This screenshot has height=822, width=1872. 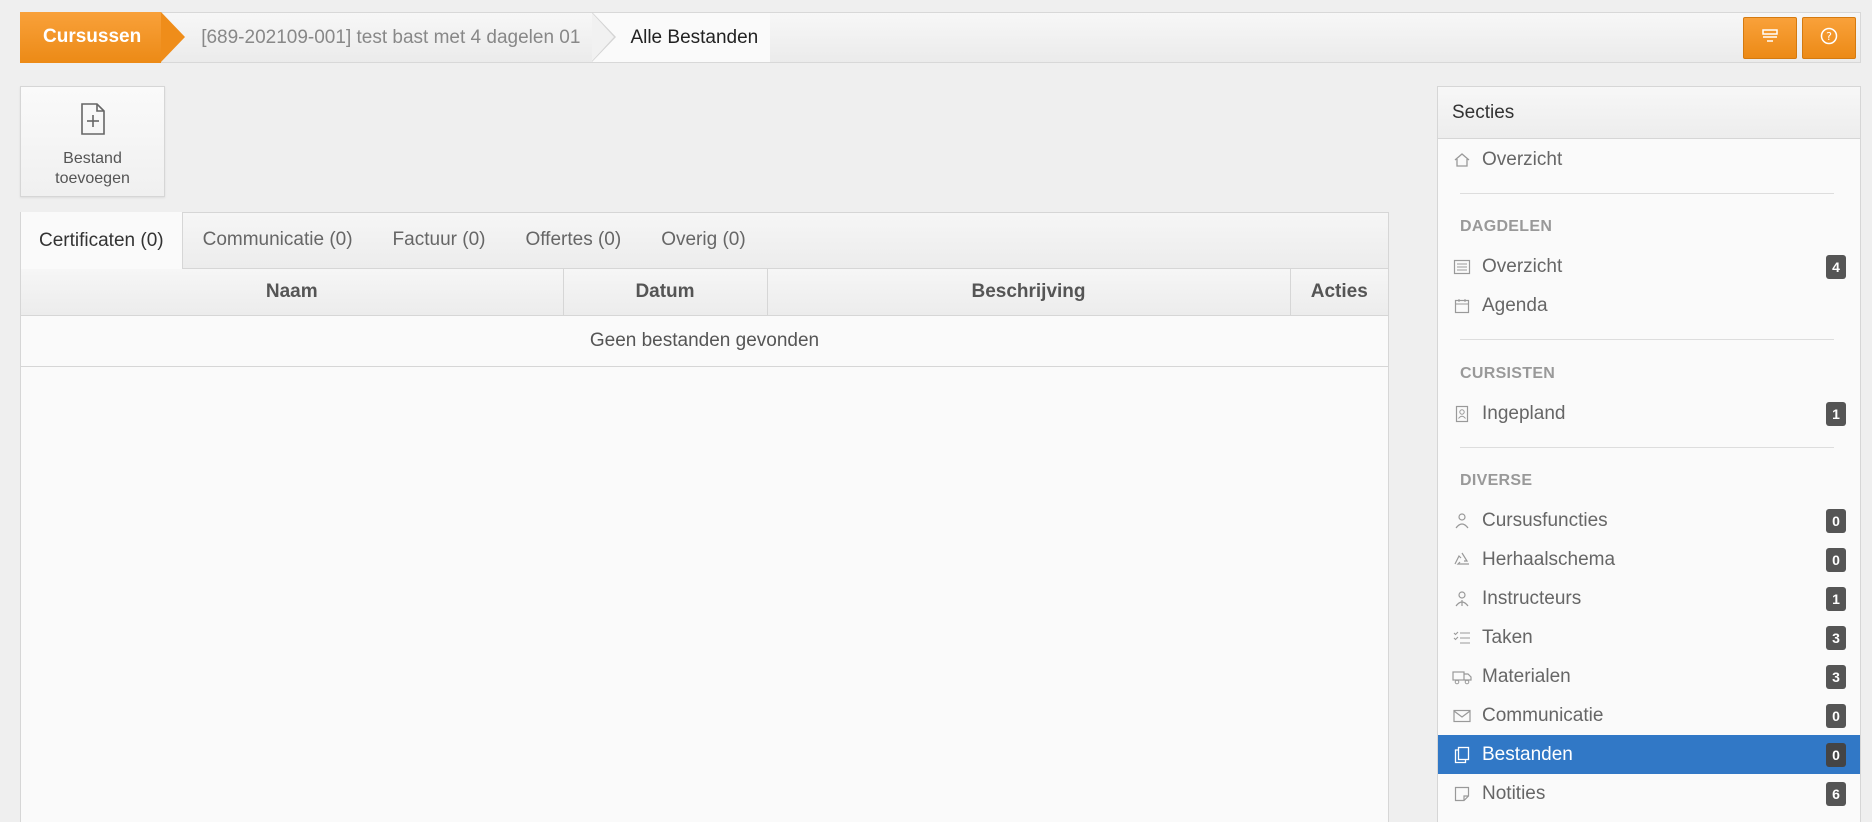 What do you see at coordinates (1515, 305) in the screenshot?
I see `sidebar-item-label: Agenda` at bounding box center [1515, 305].